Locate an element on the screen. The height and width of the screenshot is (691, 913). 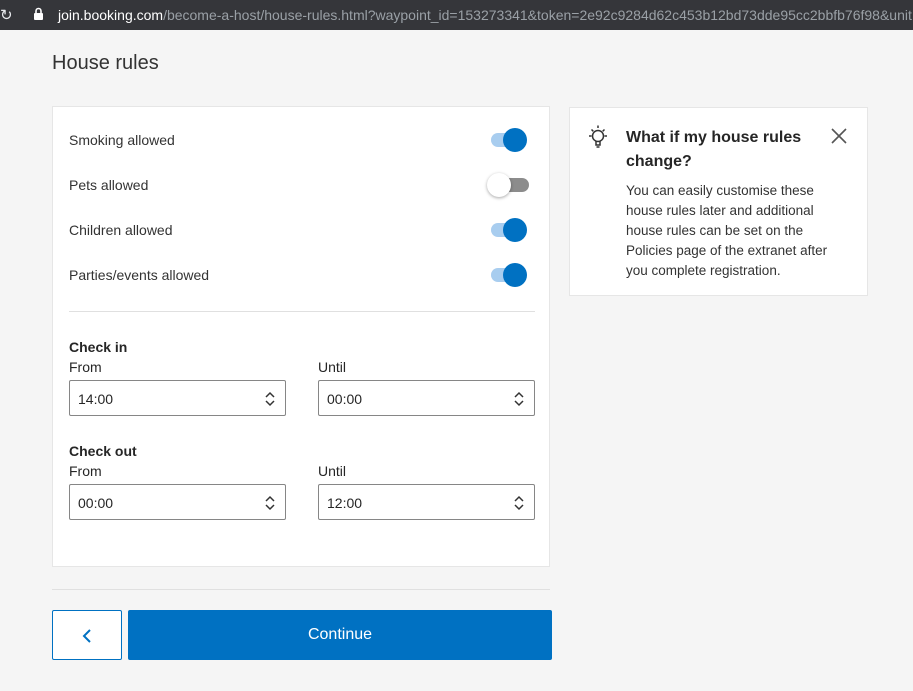
rule-row-children: Children allowed is located at coordinates (303, 230).